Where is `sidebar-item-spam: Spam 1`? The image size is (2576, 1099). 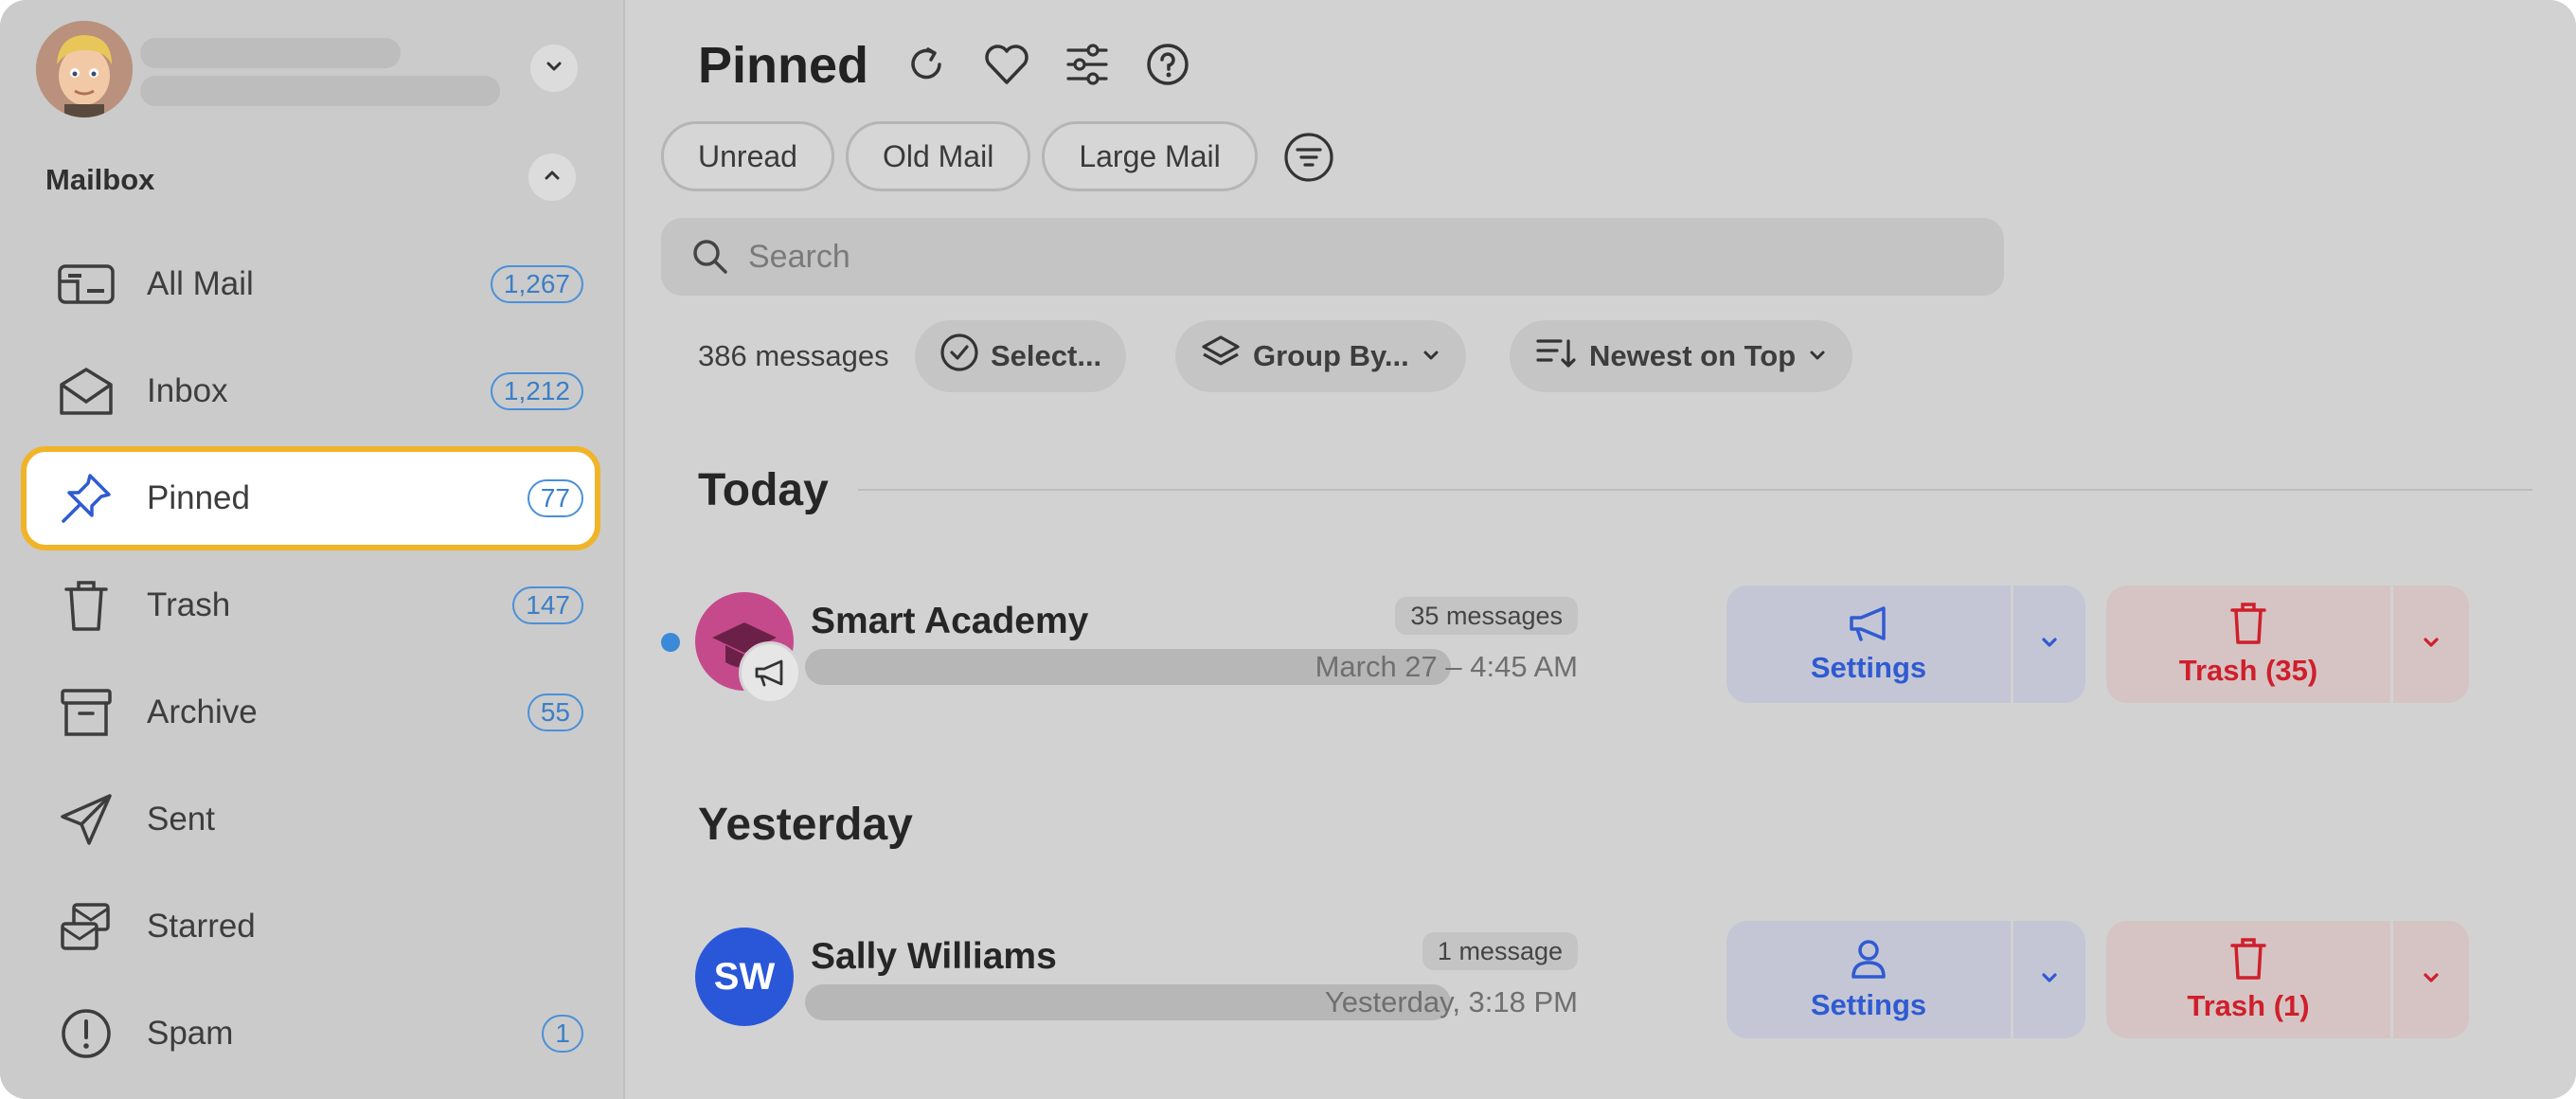
sidebar-item-spam: Spam 1 is located at coordinates (310, 1034).